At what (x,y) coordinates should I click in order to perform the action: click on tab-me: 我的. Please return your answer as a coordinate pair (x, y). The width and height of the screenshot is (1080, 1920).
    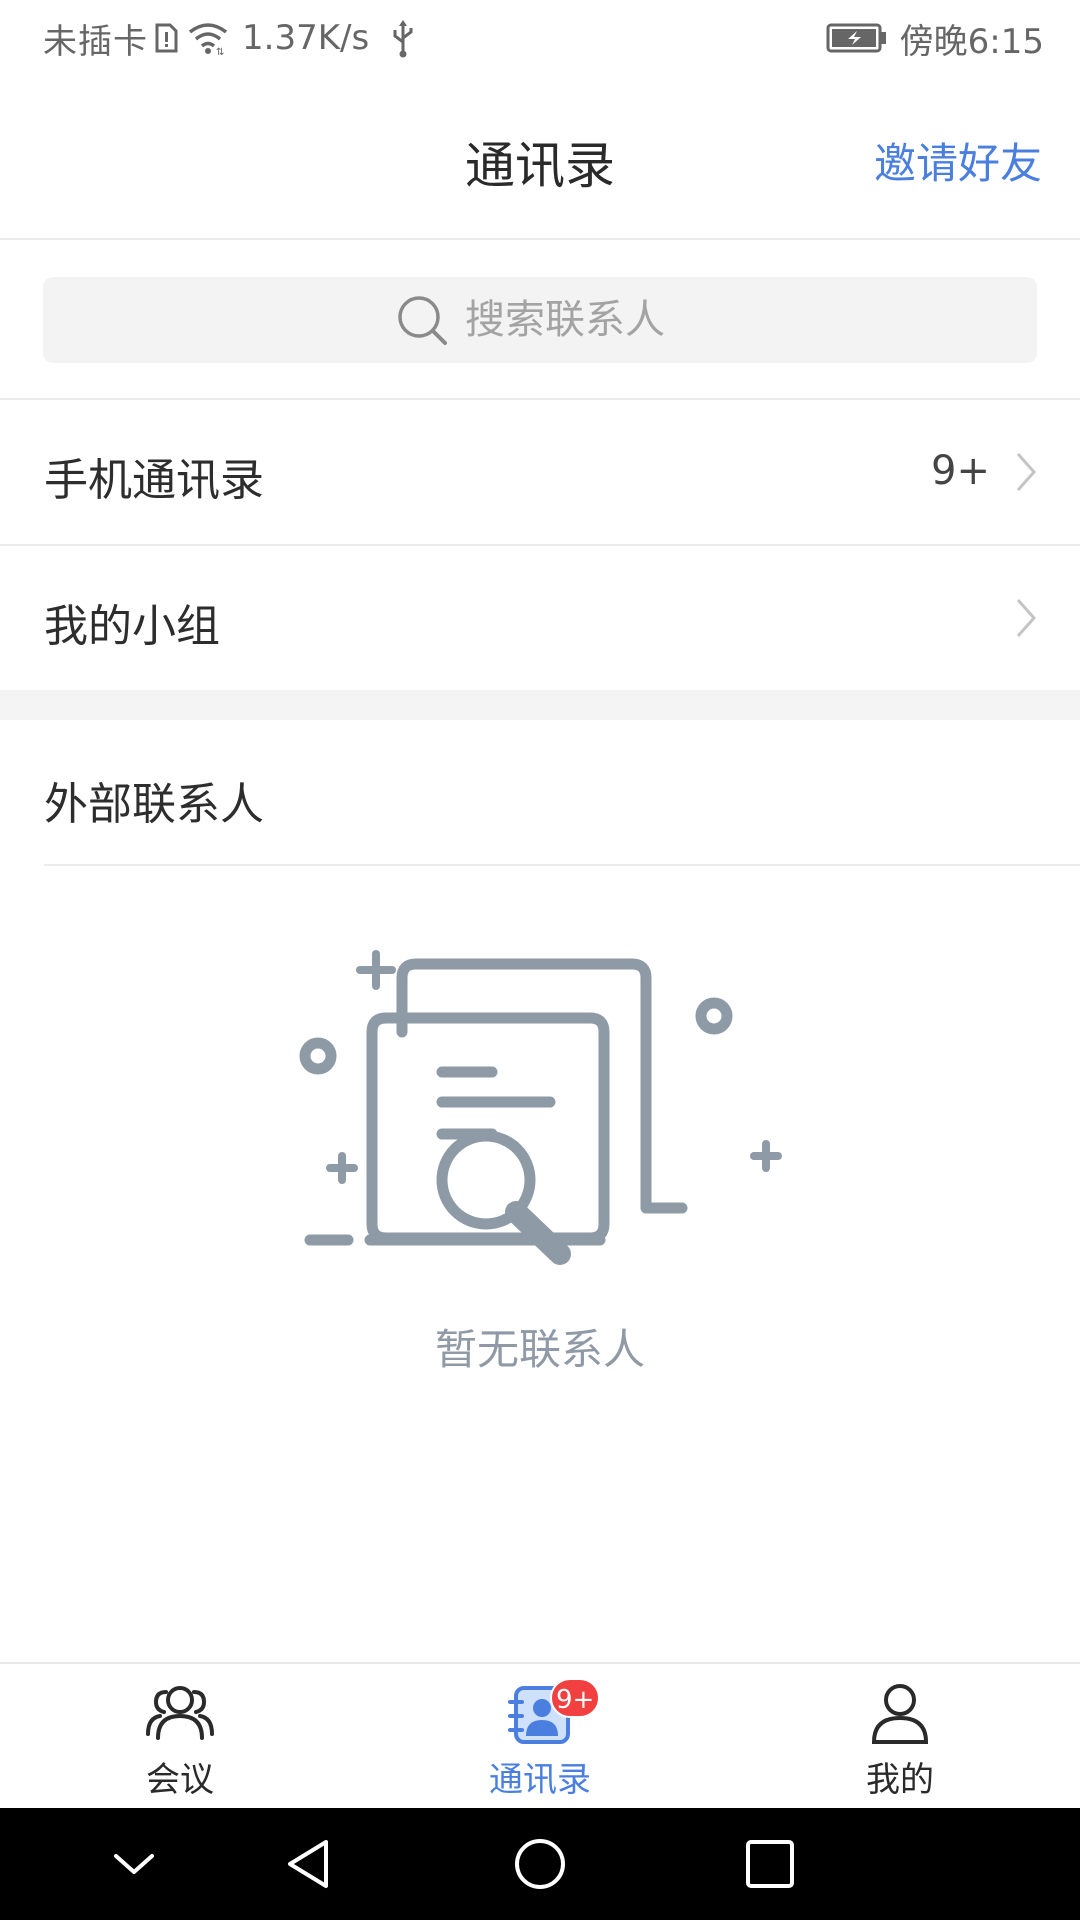
    Looking at the image, I should click on (900, 1736).